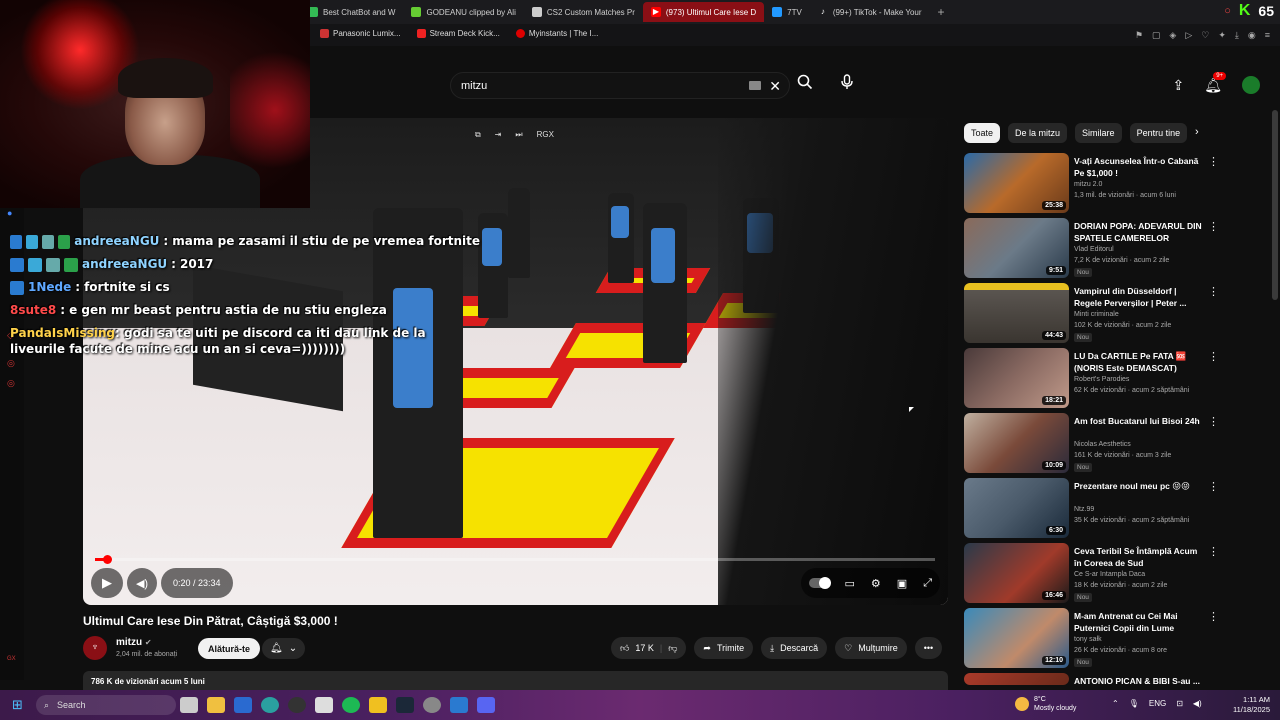 The width and height of the screenshot is (1280, 720). Describe the element at coordinates (351, 12) in the screenshot. I see `browser-tab: Best ChatBot and W` at that location.